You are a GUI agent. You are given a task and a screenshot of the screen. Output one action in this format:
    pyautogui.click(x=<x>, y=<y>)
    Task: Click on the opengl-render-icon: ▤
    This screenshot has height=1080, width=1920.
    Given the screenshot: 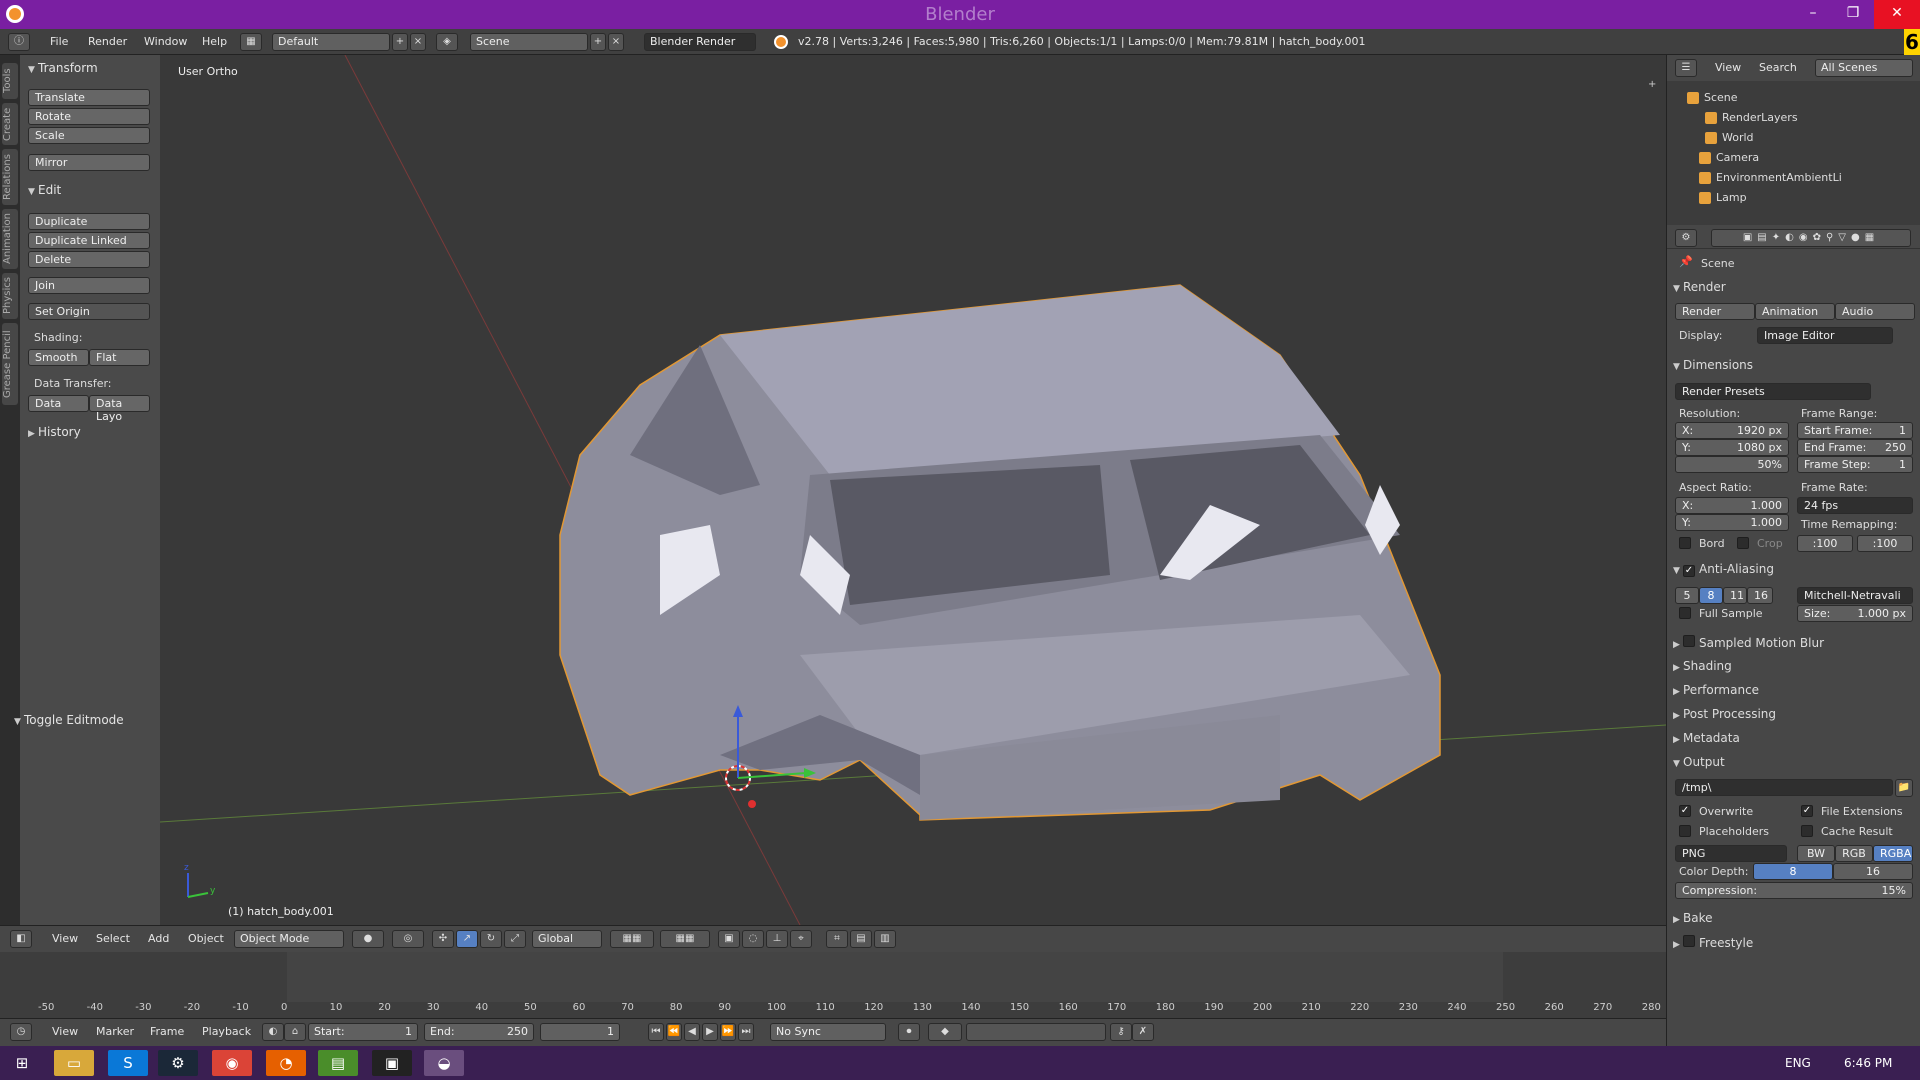 What is the action you would take?
    pyautogui.click(x=861, y=939)
    